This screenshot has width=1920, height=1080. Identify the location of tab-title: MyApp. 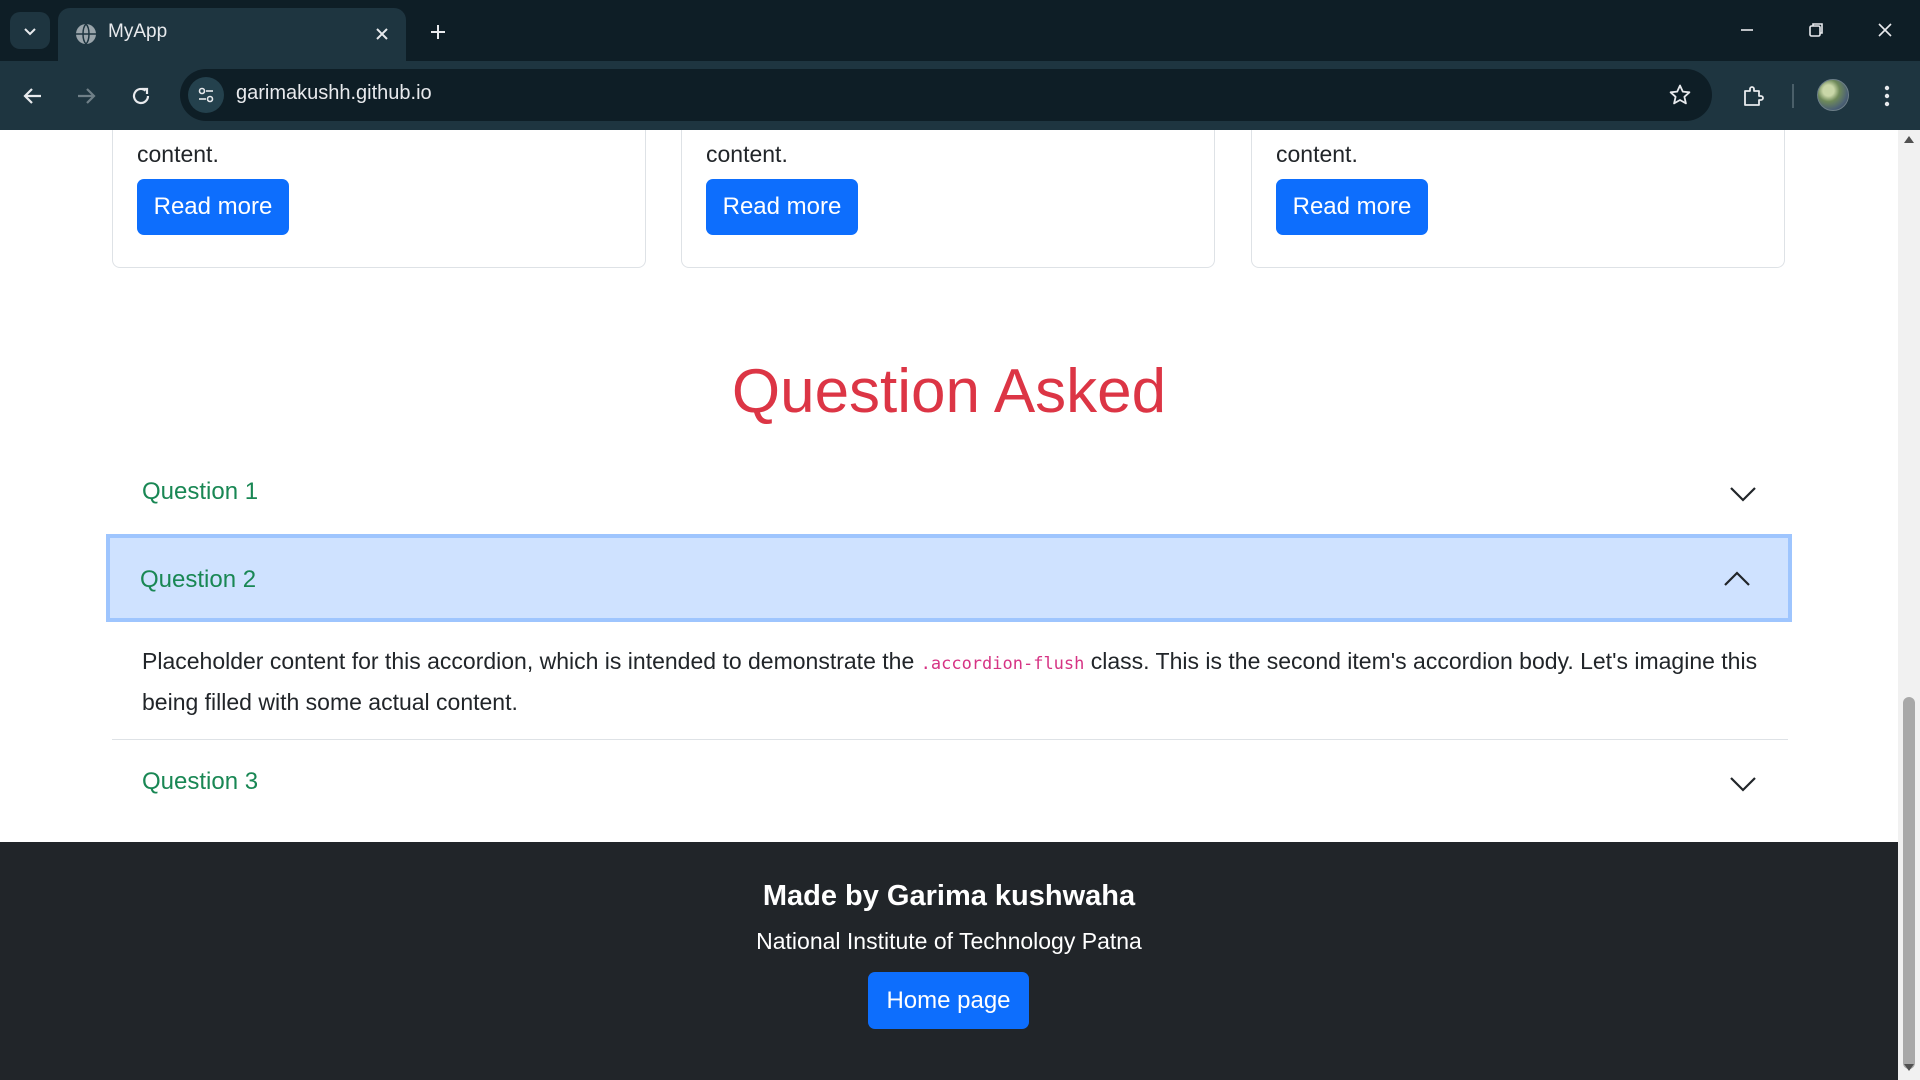
(138, 31).